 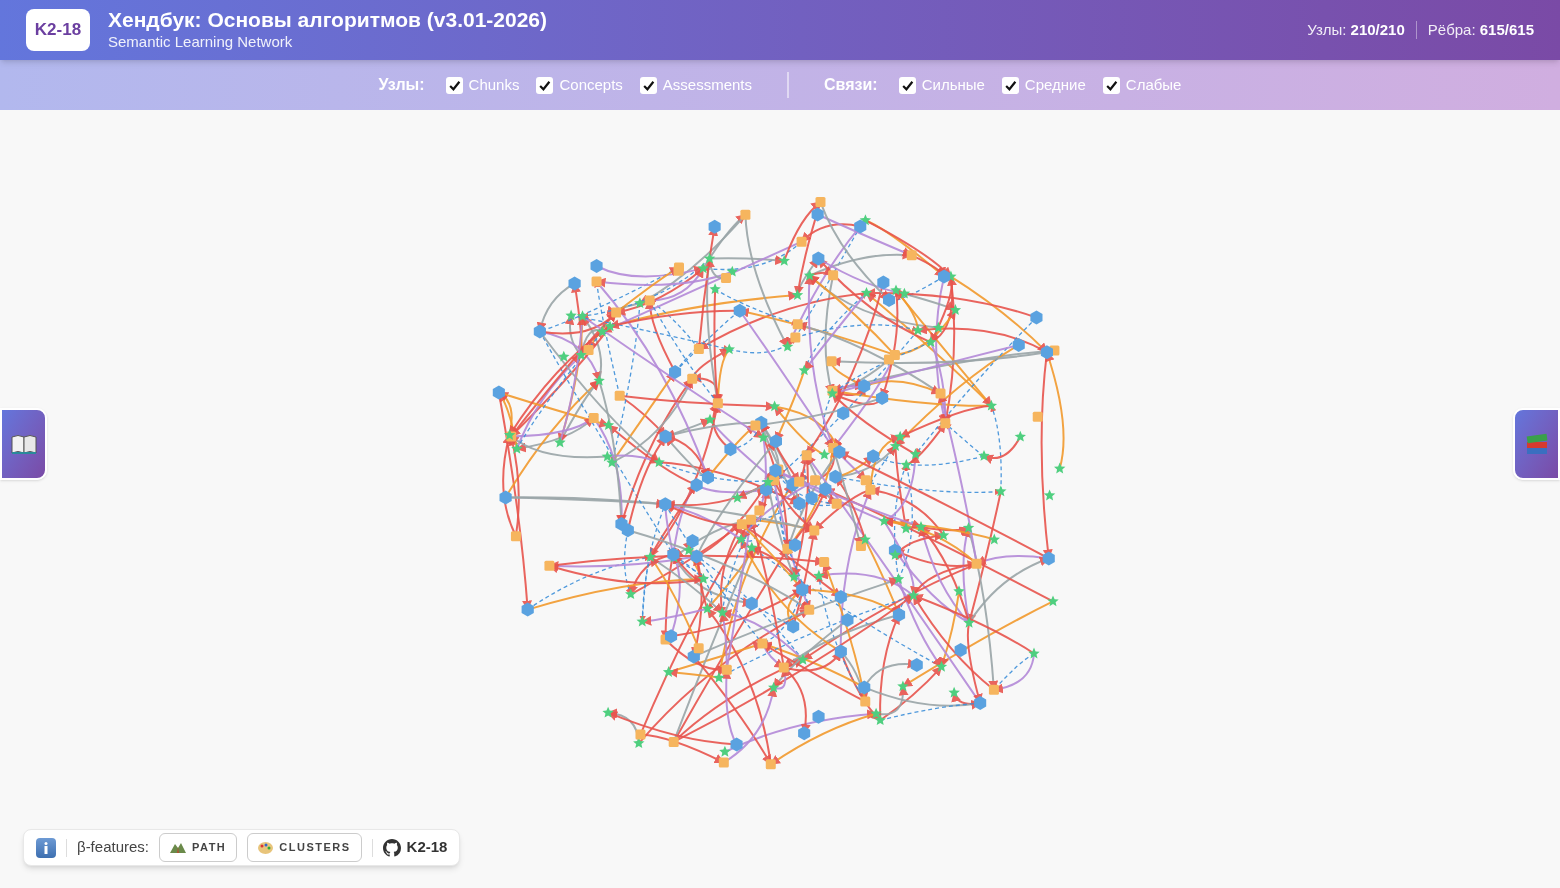 I want to click on filter-checkbox: Concepts, so click(x=579, y=85).